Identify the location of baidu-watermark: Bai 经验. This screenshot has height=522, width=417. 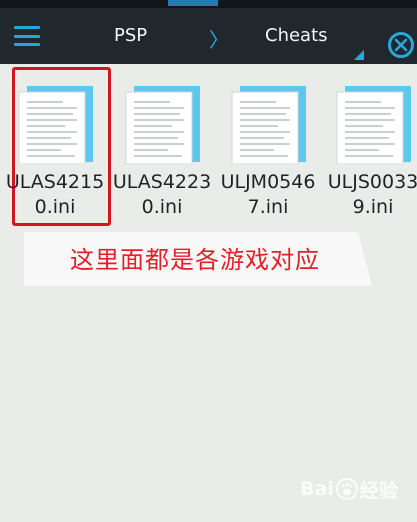
(355, 489).